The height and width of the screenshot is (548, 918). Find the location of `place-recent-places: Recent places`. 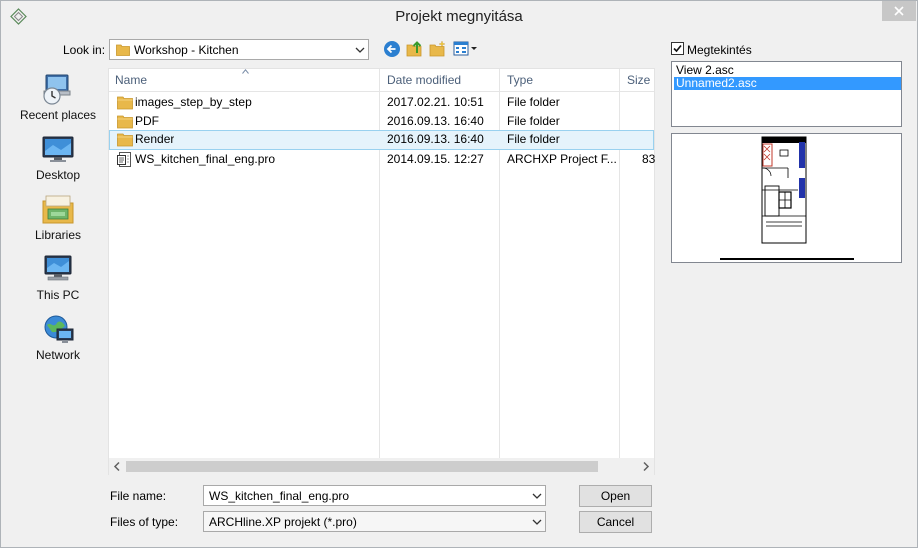

place-recent-places: Recent places is located at coordinates (58, 96).